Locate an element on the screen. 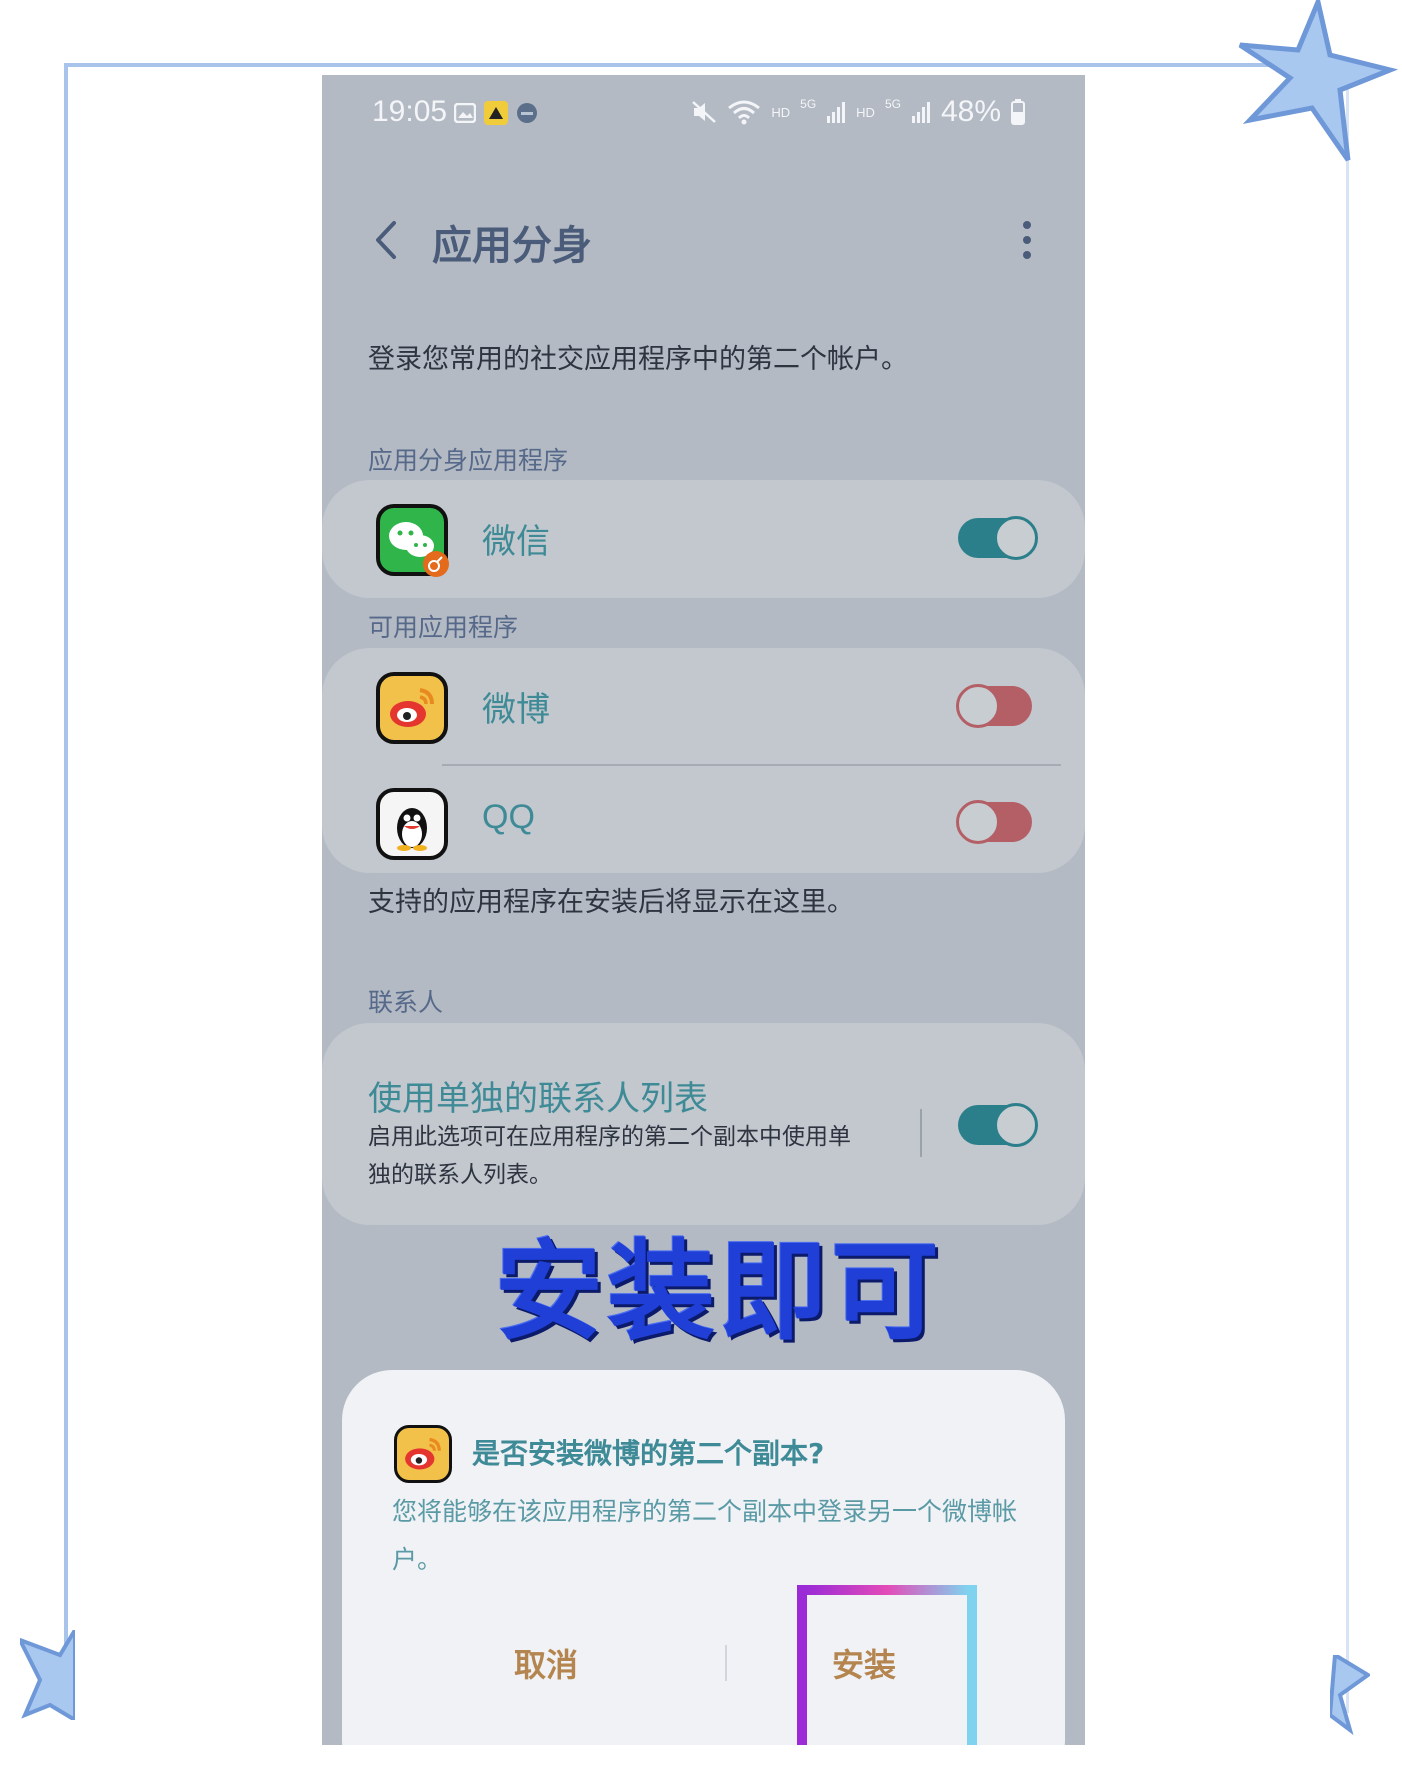 This screenshot has height=1775, width=1402. available-apps-card: 微博 QQ is located at coordinates (703, 760).